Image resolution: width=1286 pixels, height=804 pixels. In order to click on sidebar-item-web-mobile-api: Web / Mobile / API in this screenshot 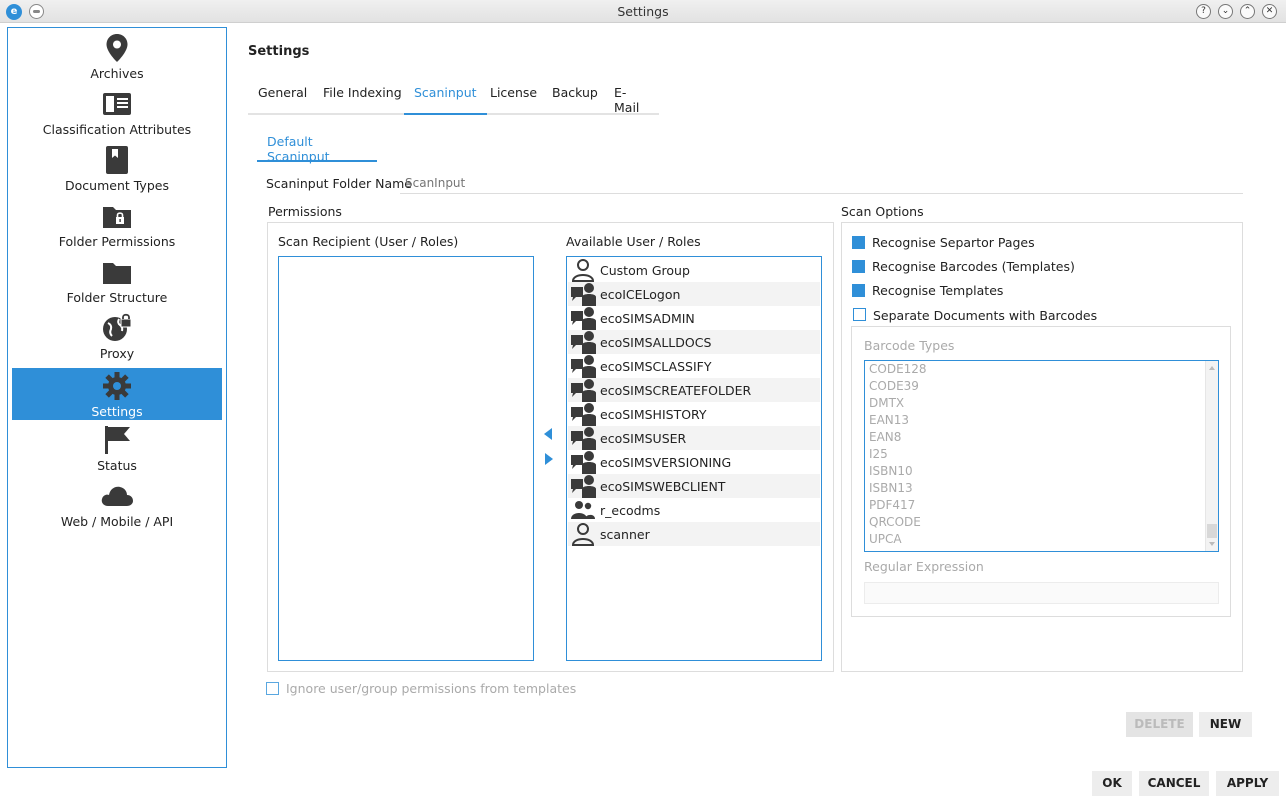, I will do `click(117, 504)`.